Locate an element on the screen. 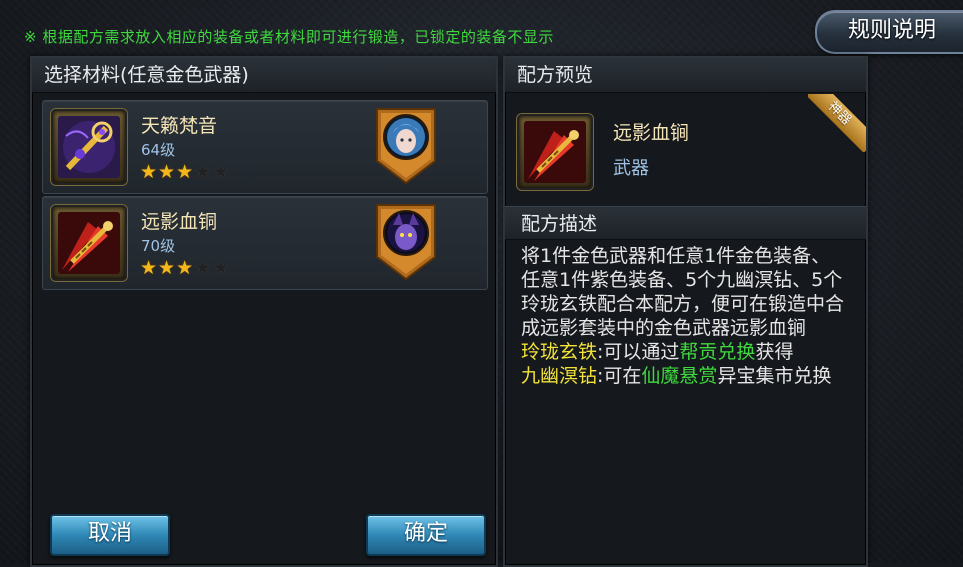 This screenshot has height=567, width=963. confirm-button: 确定 is located at coordinates (426, 535).